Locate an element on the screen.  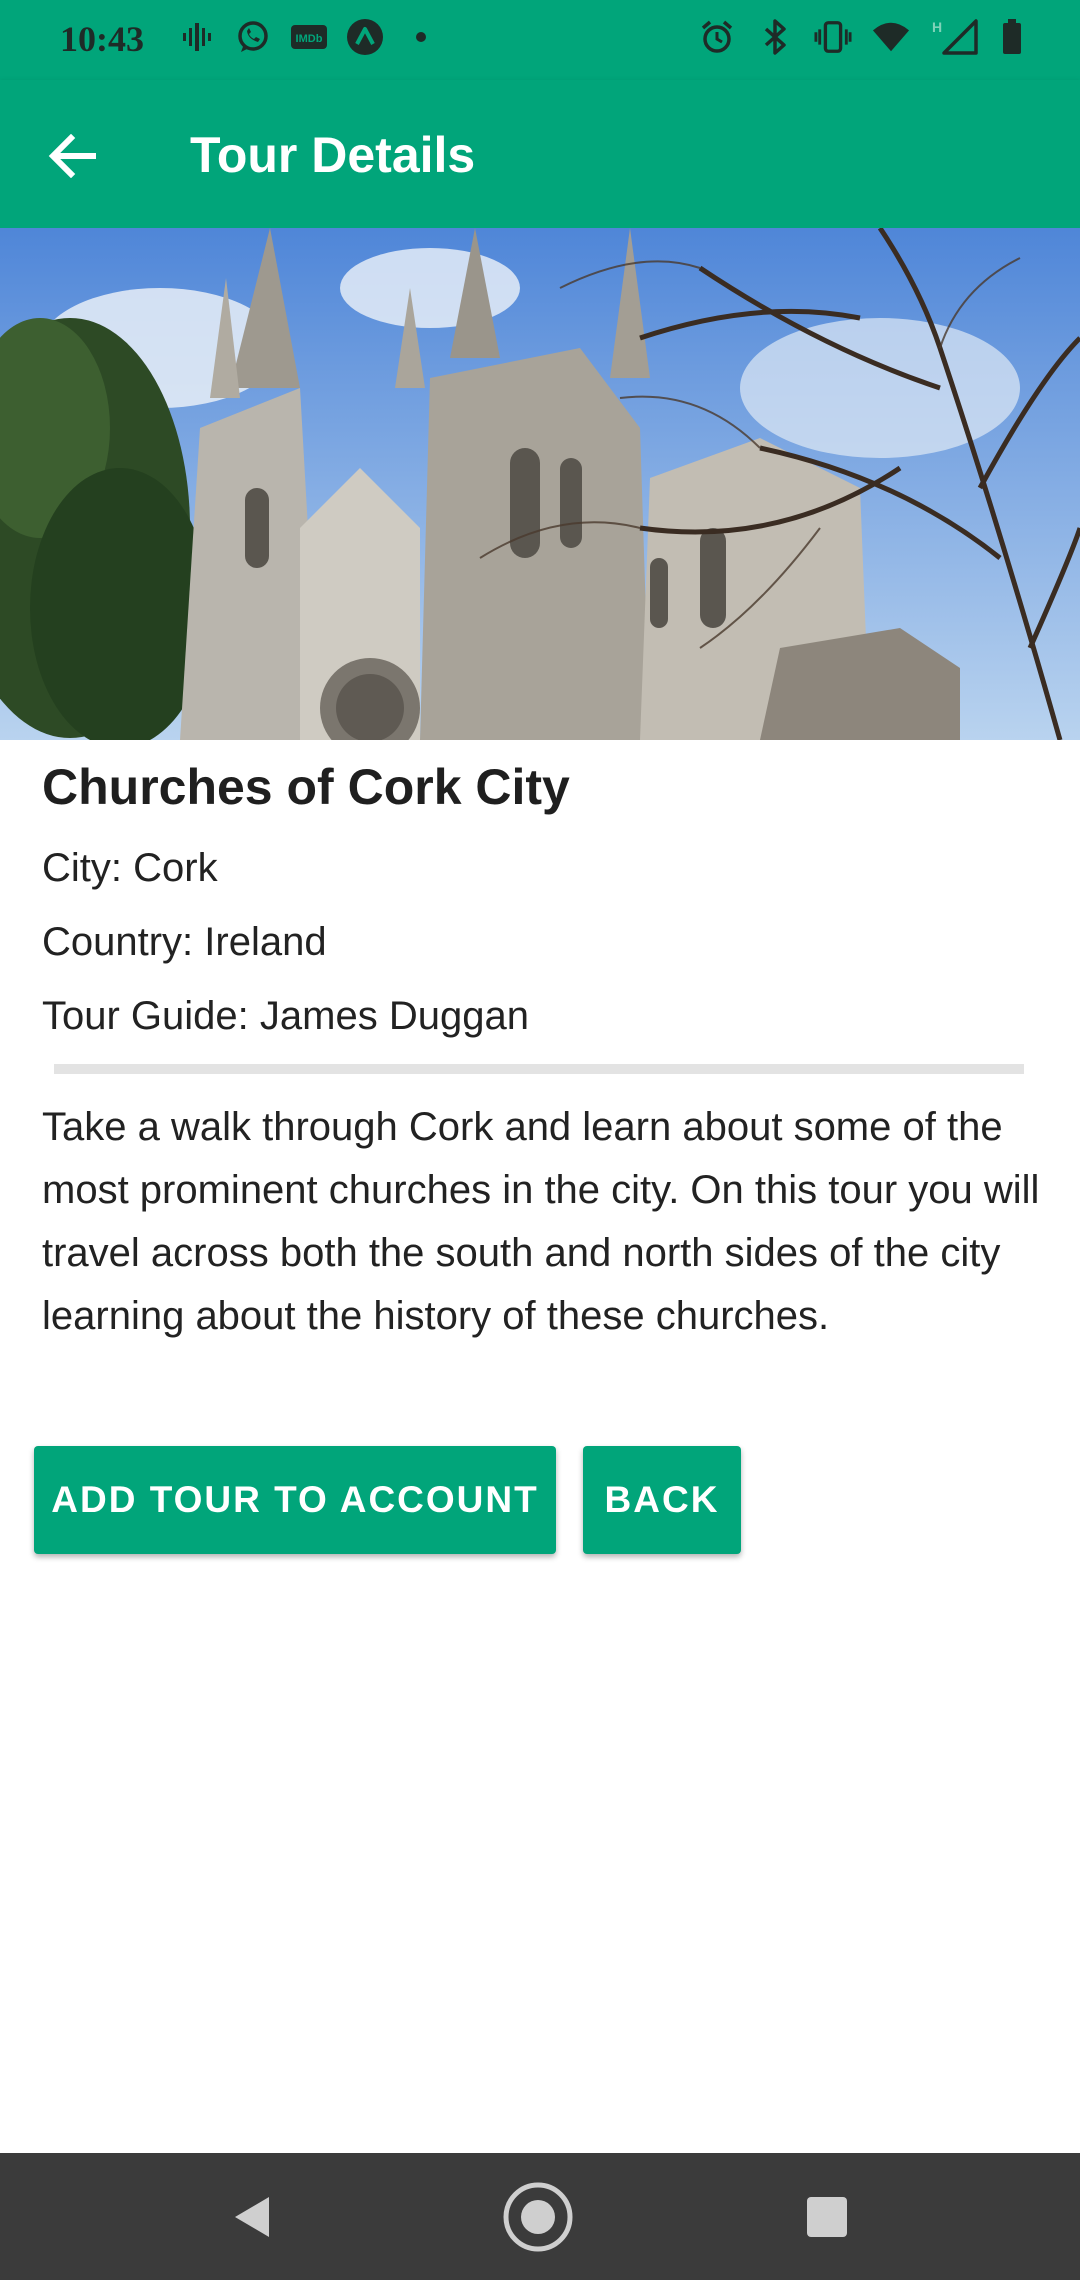
nav-home-icon is located at coordinates (538, 2217).